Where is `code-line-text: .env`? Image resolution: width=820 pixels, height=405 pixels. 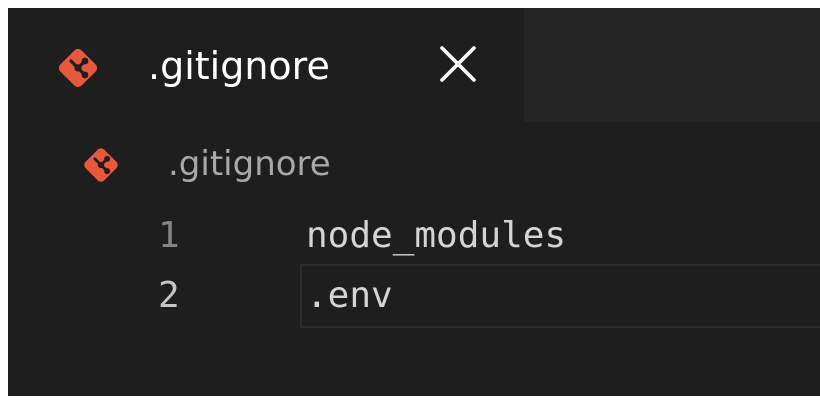 code-line-text: .env is located at coordinates (349, 296).